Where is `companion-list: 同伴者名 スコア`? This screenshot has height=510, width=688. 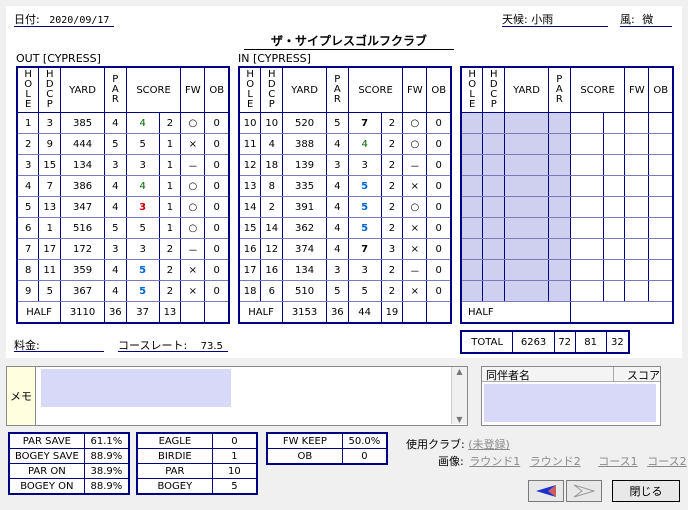
companion-list: 同伴者名 スコア is located at coordinates (571, 396).